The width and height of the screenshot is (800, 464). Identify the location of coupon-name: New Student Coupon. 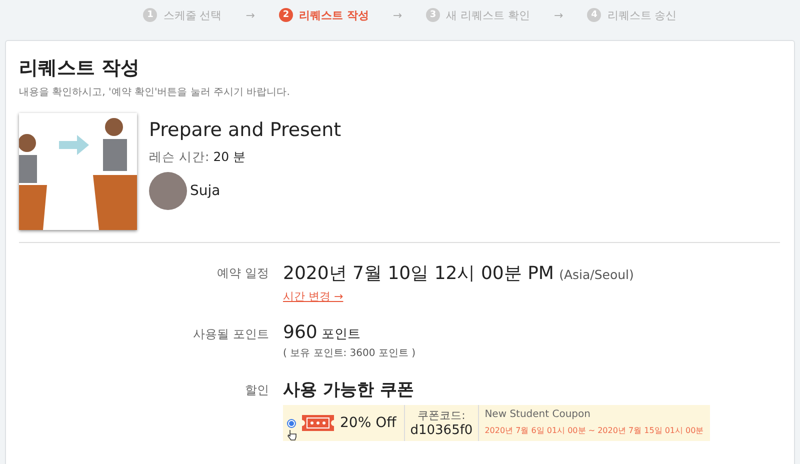
(538, 414).